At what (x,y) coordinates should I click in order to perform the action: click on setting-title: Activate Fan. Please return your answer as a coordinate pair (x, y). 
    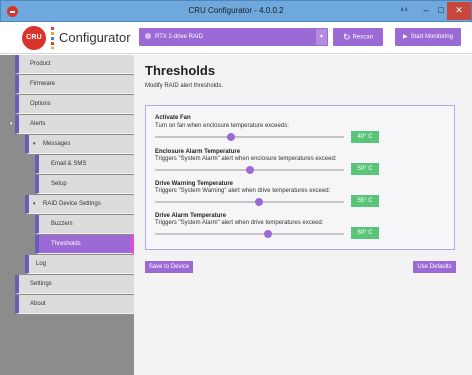
    Looking at the image, I should click on (173, 118).